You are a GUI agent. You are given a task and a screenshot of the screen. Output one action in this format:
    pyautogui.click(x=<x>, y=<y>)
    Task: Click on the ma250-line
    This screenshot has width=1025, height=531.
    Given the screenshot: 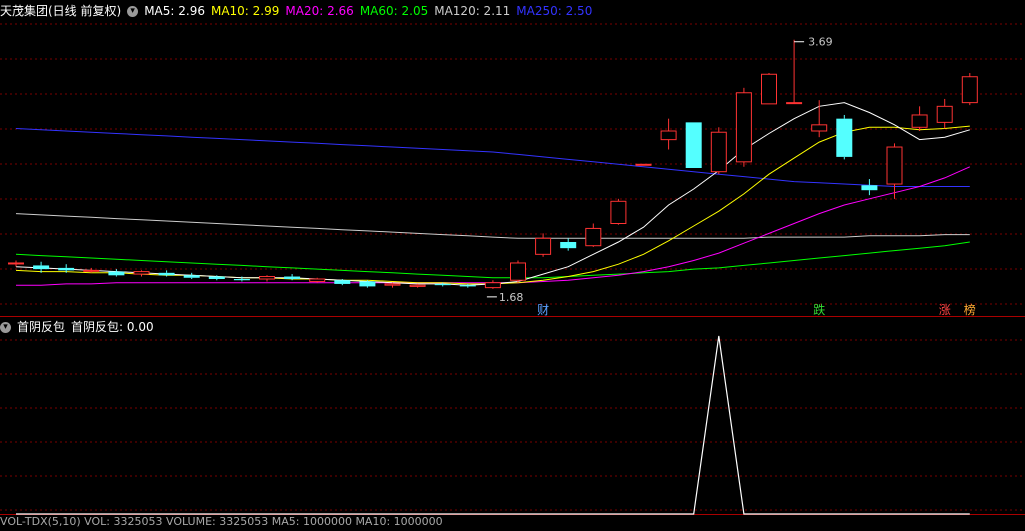 What is the action you would take?
    pyautogui.click(x=492, y=157)
    